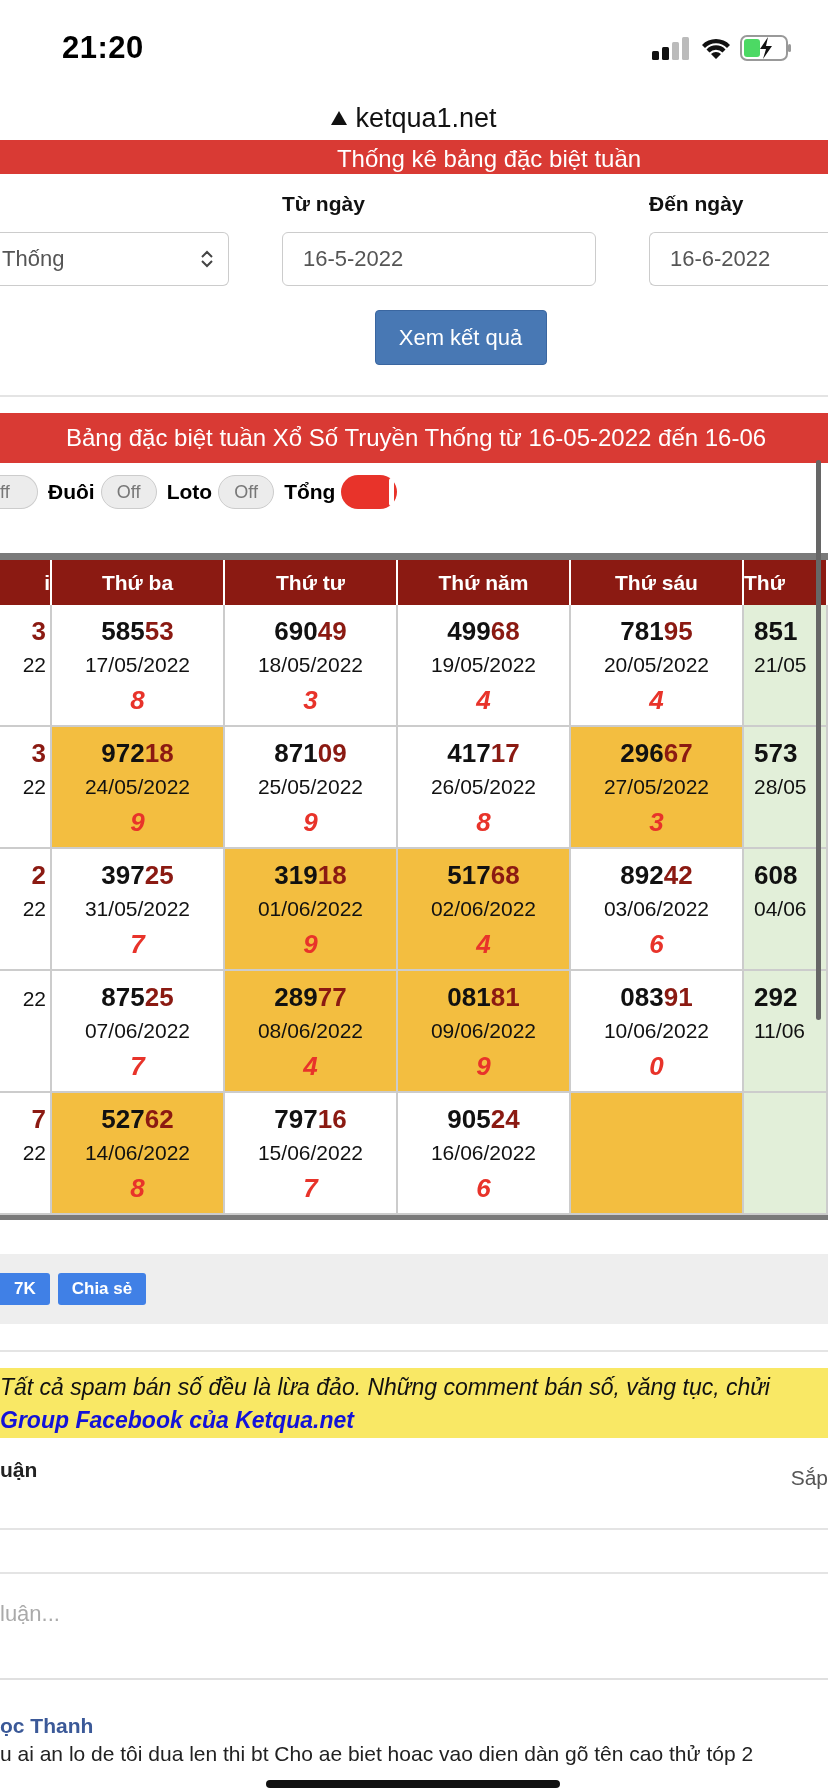  What do you see at coordinates (324, 204) in the screenshot?
I see `field-label: Từ ngày` at bounding box center [324, 204].